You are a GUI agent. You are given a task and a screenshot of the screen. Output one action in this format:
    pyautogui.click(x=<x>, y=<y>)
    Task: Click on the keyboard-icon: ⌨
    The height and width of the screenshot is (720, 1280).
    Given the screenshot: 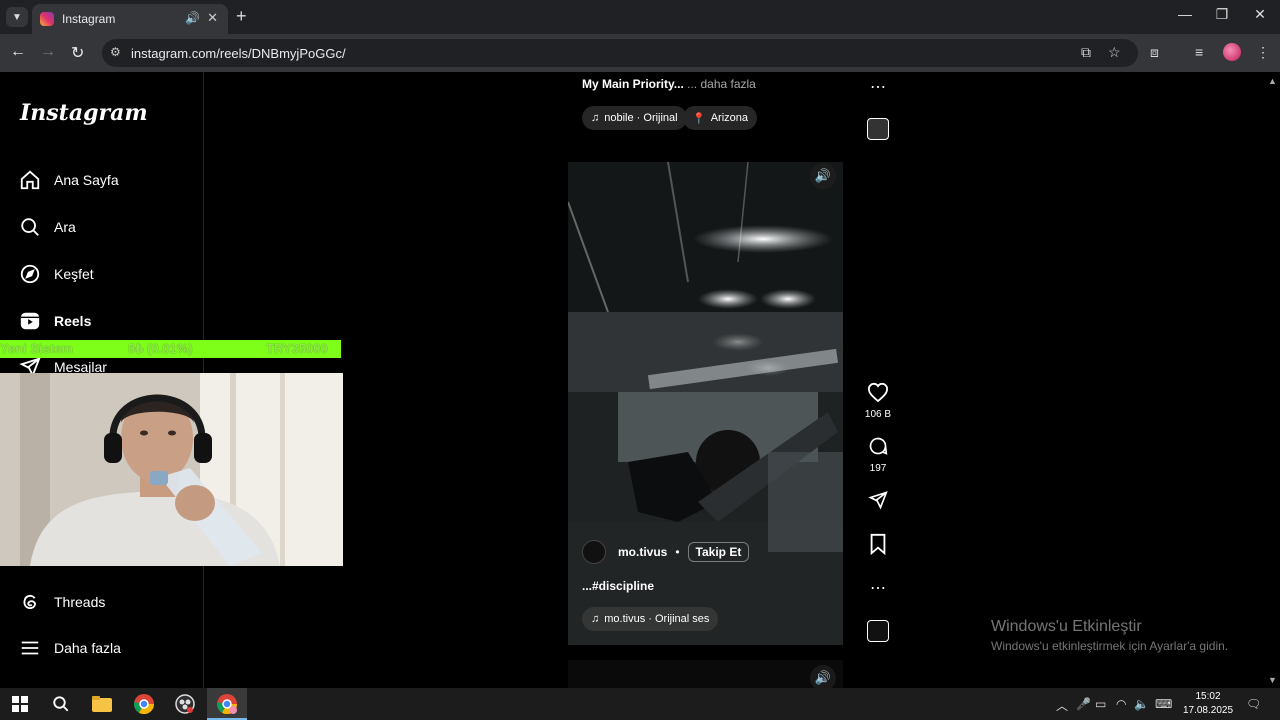 What is the action you would take?
    pyautogui.click(x=1163, y=704)
    